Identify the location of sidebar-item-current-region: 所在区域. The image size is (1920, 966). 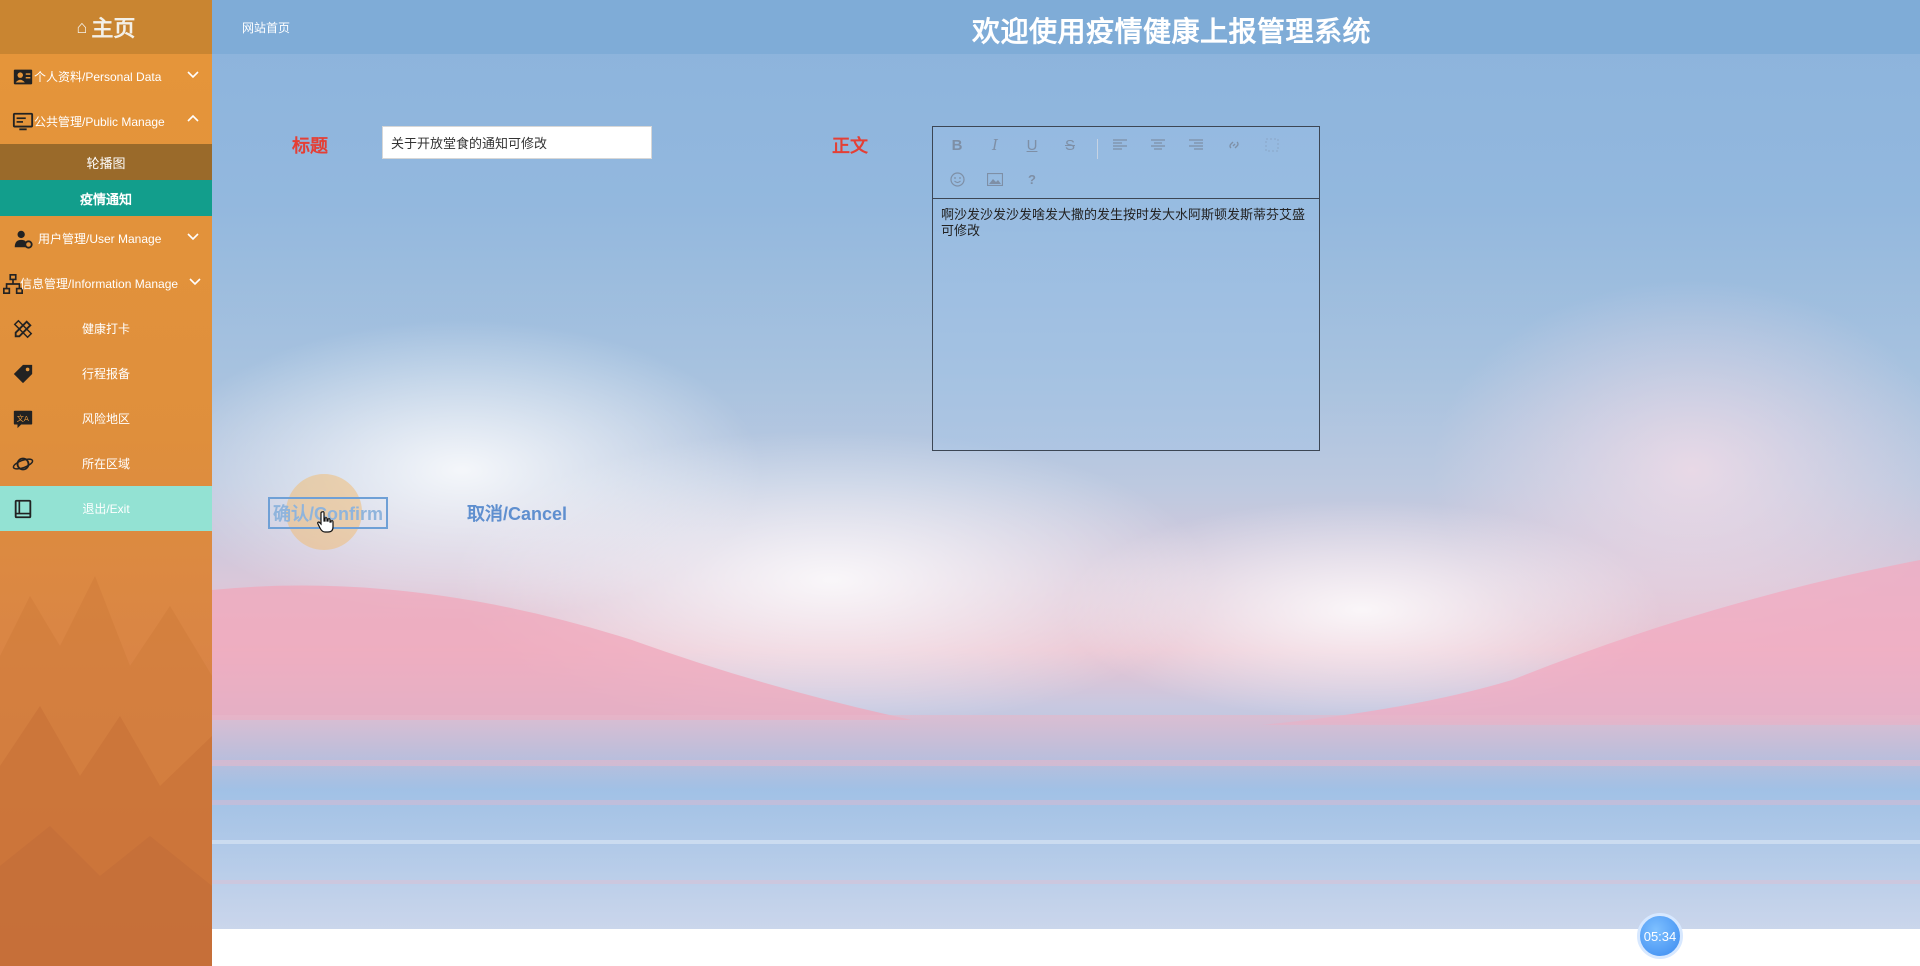
(106, 463).